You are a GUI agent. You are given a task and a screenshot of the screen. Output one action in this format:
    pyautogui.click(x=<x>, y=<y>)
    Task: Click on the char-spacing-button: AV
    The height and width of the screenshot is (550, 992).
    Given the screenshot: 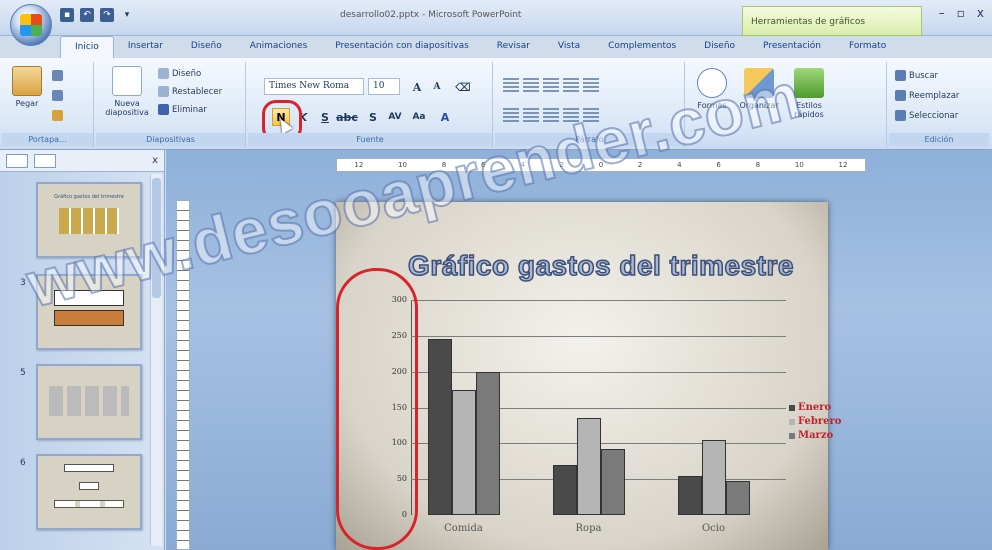 What is the action you would take?
    pyautogui.click(x=395, y=117)
    